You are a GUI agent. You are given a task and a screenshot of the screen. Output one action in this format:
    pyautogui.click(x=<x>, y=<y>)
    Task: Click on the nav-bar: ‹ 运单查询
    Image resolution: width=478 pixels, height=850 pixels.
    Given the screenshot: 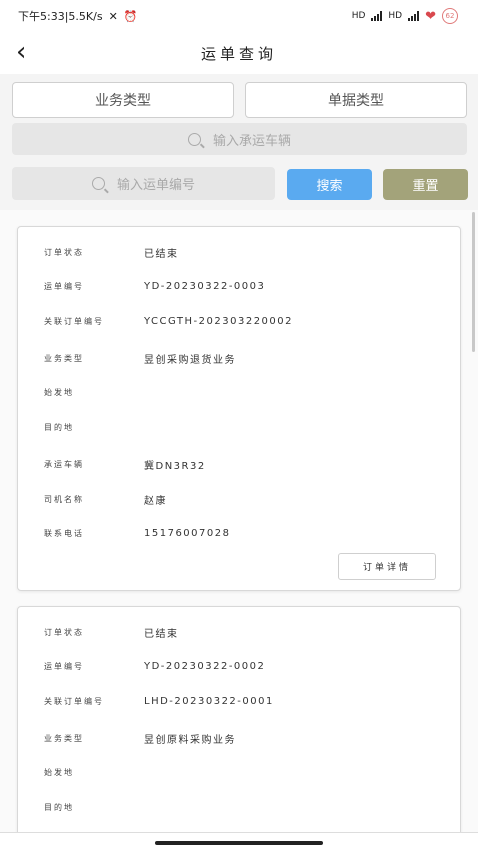 What is the action you would take?
    pyautogui.click(x=239, y=53)
    